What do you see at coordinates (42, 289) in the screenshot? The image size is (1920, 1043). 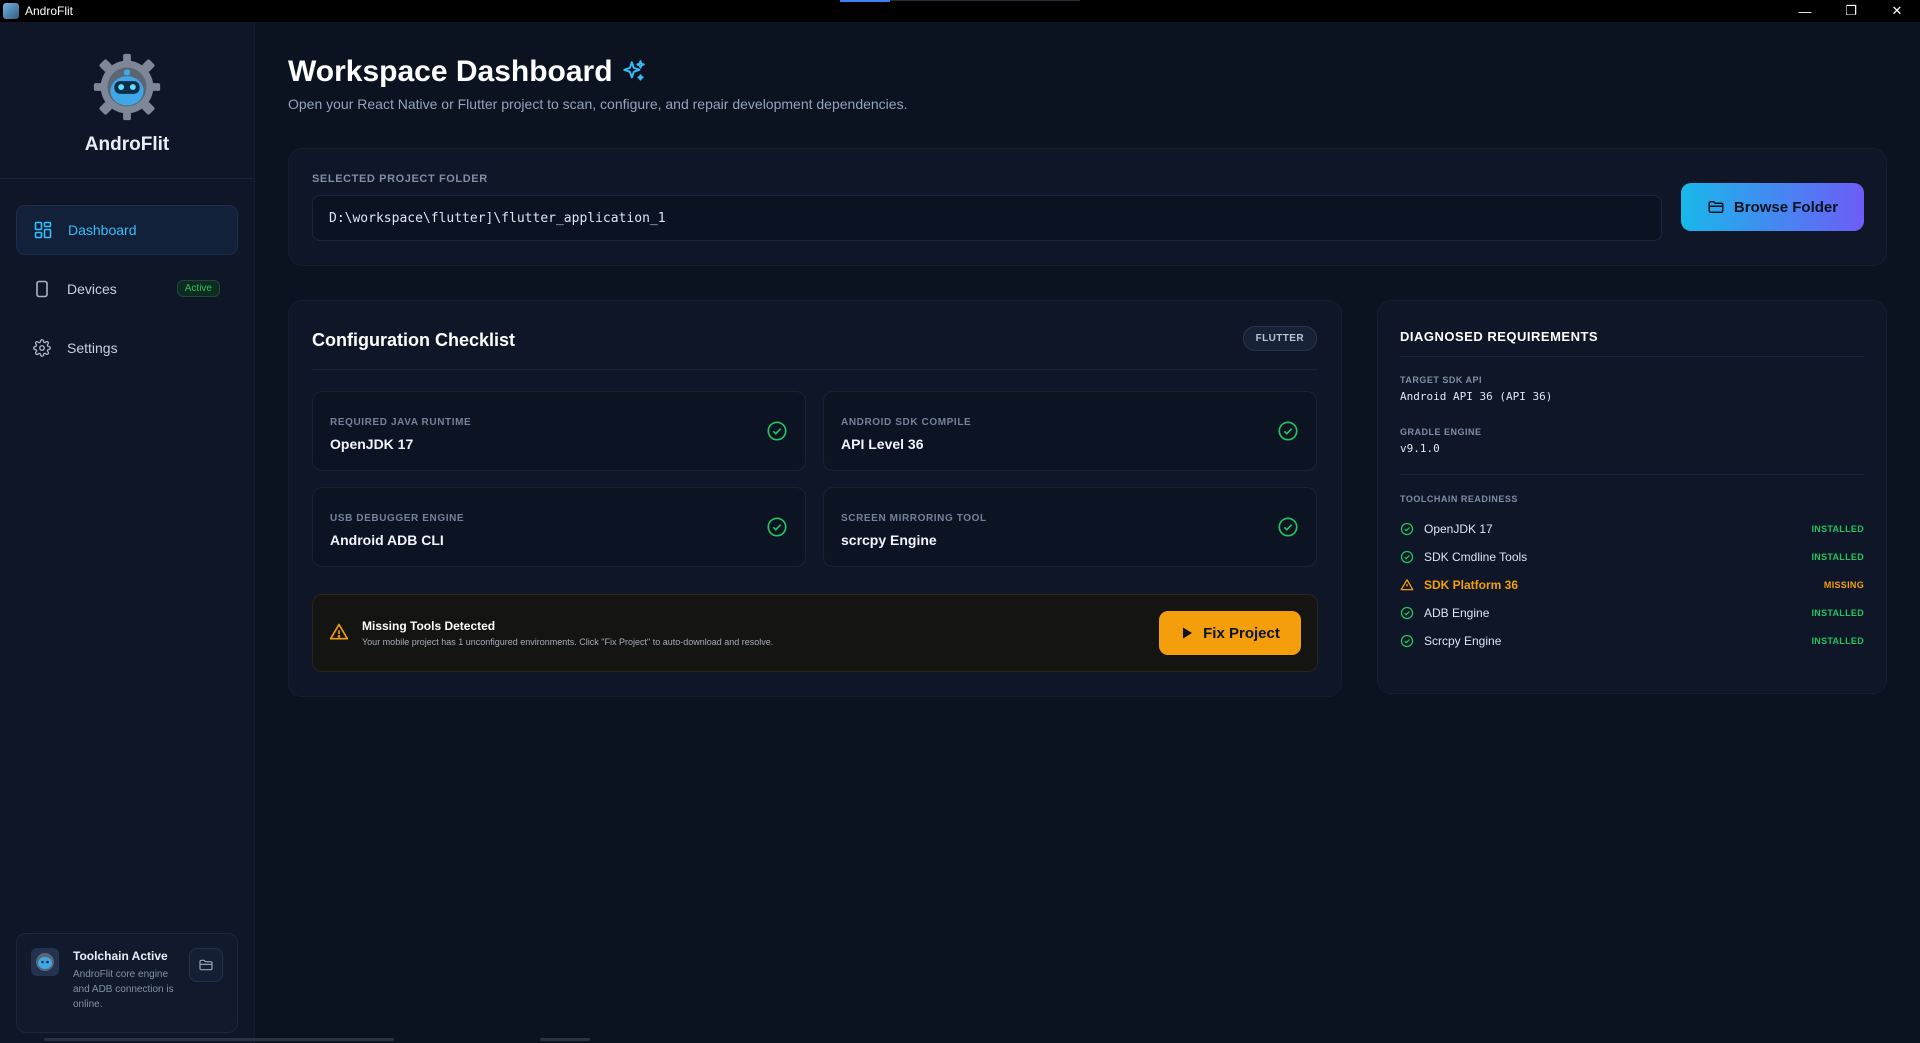 I see `phone-icon` at bounding box center [42, 289].